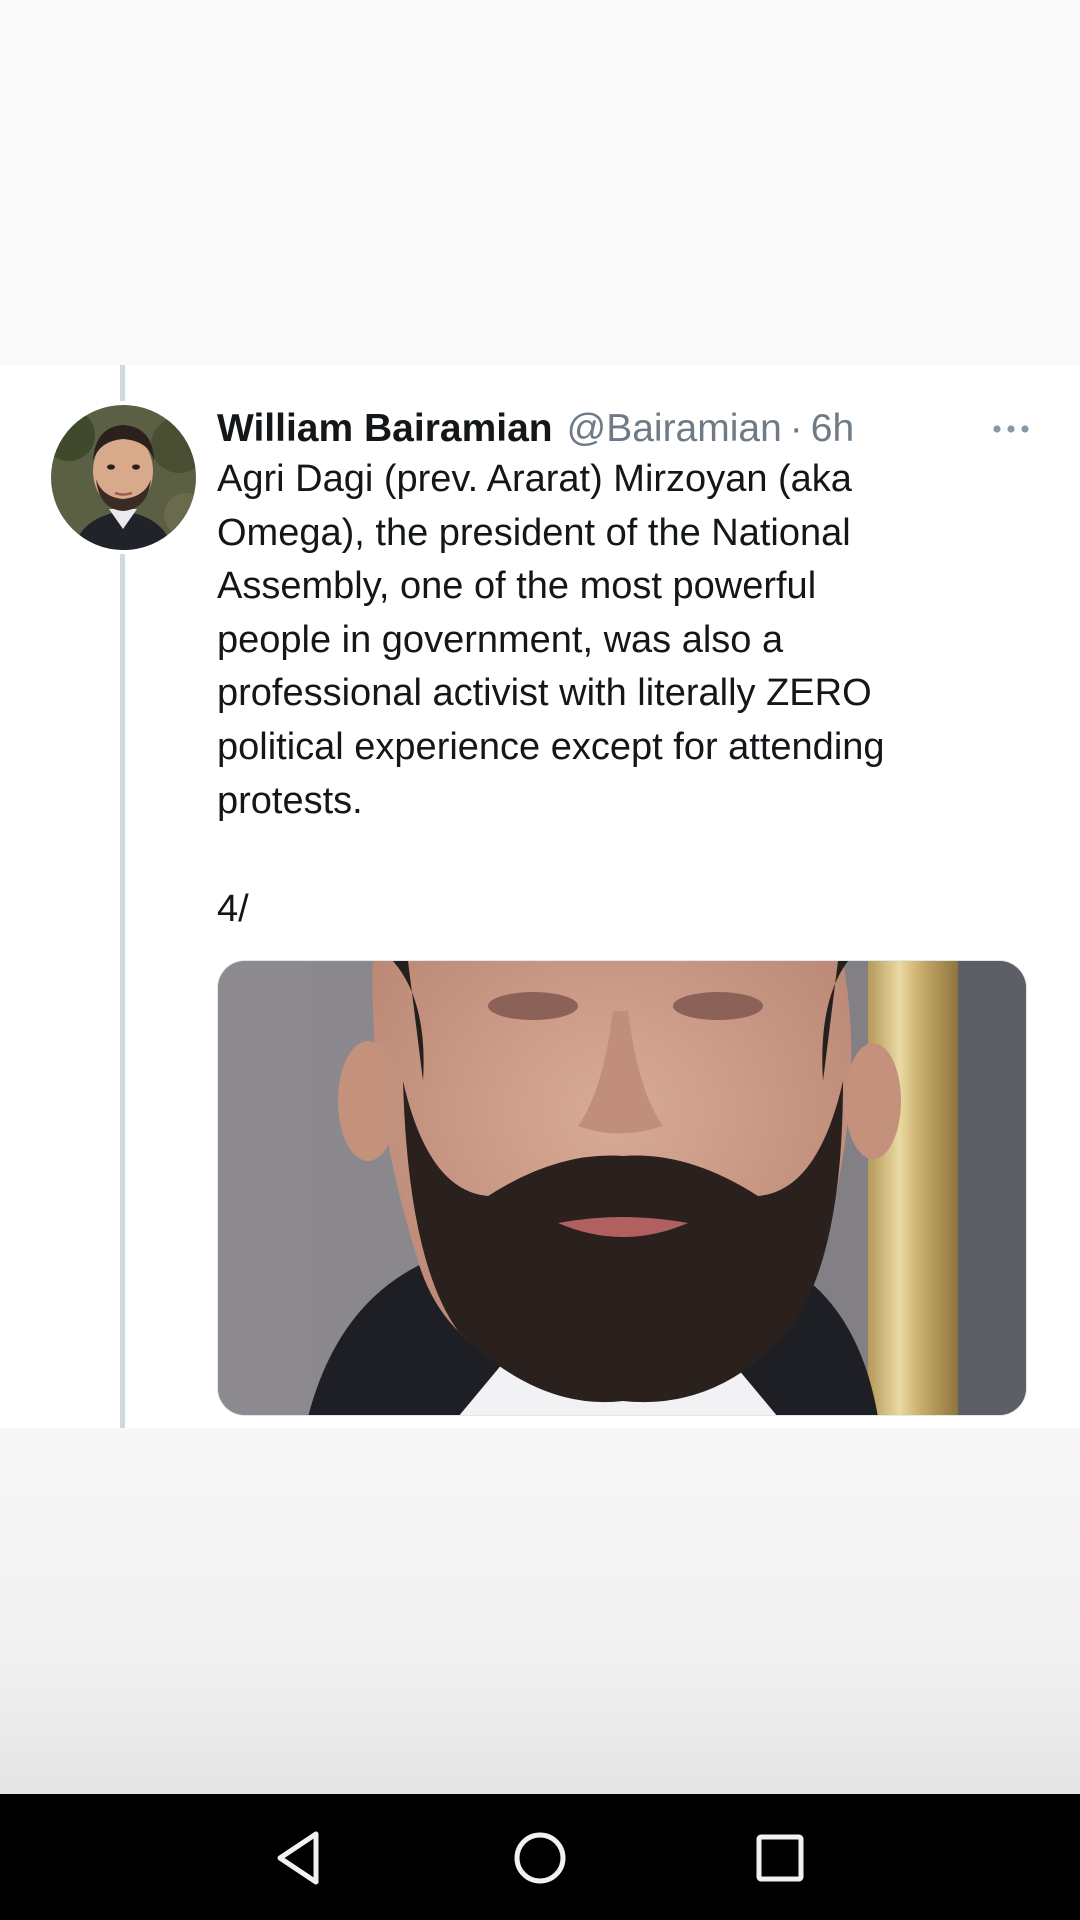  I want to click on more-options-icon, so click(1011, 429).